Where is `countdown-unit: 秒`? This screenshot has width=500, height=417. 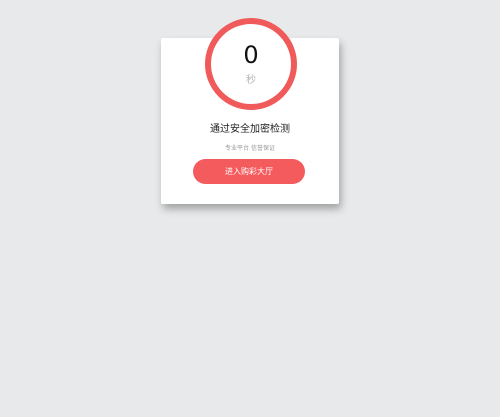
countdown-unit: 秒 is located at coordinates (251, 80).